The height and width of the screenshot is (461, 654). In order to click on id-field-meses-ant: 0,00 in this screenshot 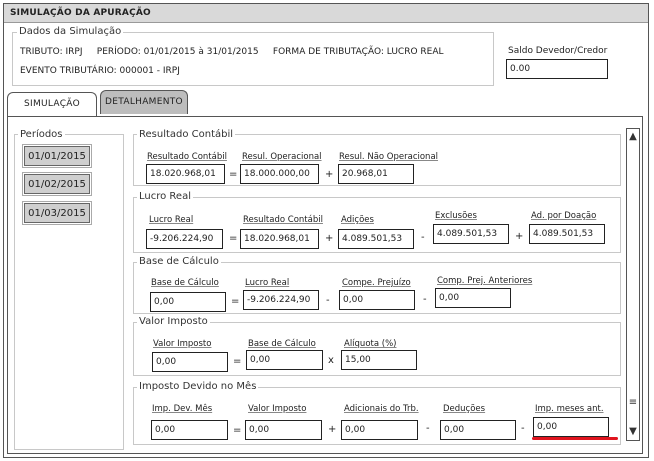, I will do `click(571, 427)`.